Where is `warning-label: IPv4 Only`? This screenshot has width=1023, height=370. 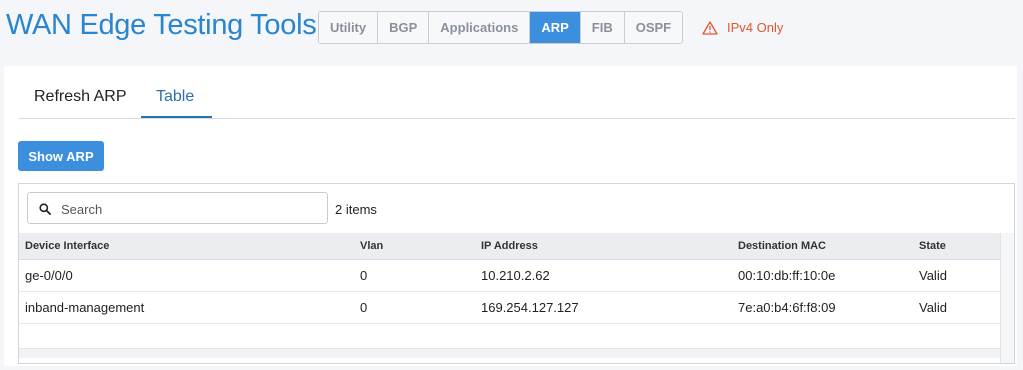 warning-label: IPv4 Only is located at coordinates (755, 27).